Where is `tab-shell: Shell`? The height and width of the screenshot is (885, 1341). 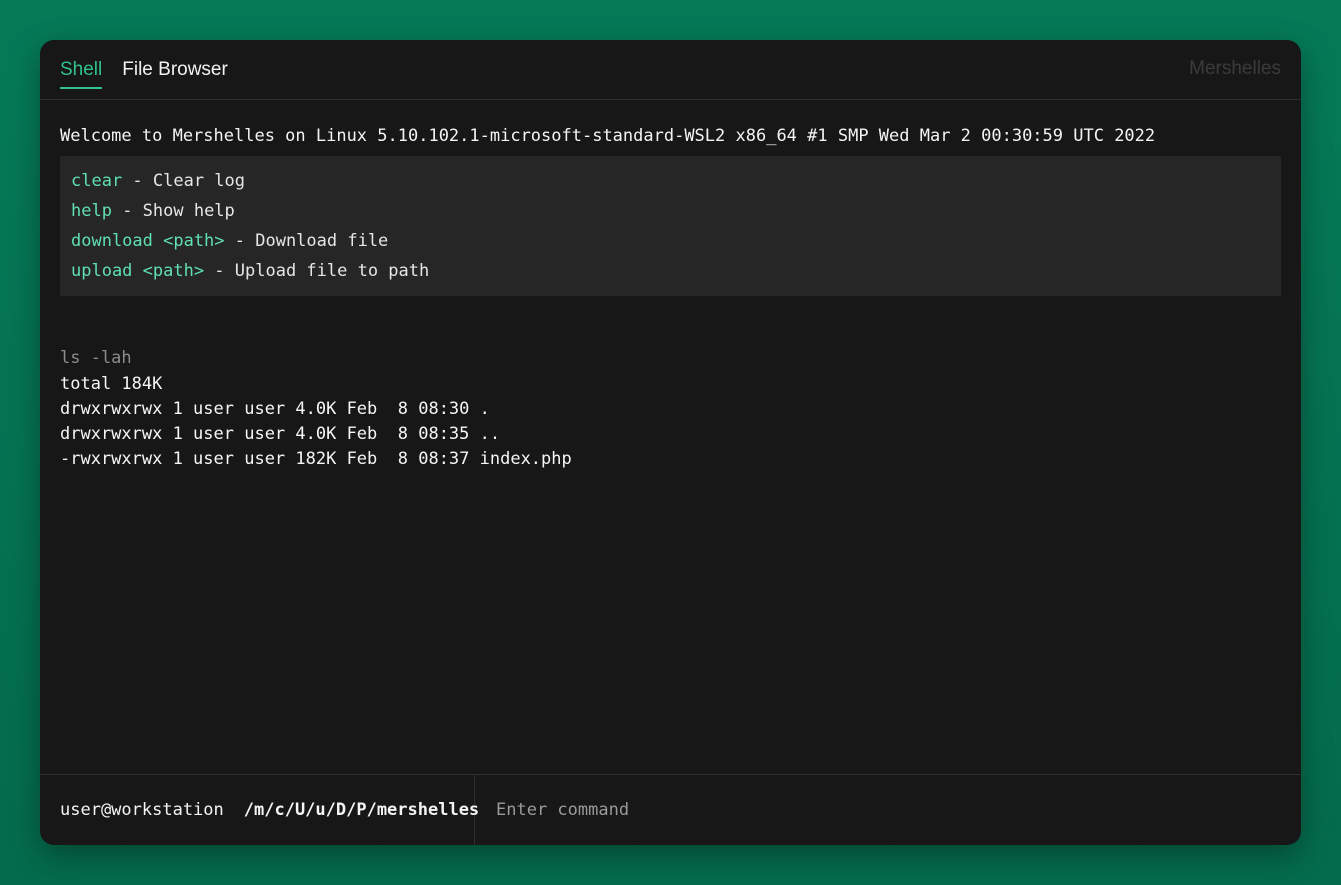 tab-shell: Shell is located at coordinates (81, 73).